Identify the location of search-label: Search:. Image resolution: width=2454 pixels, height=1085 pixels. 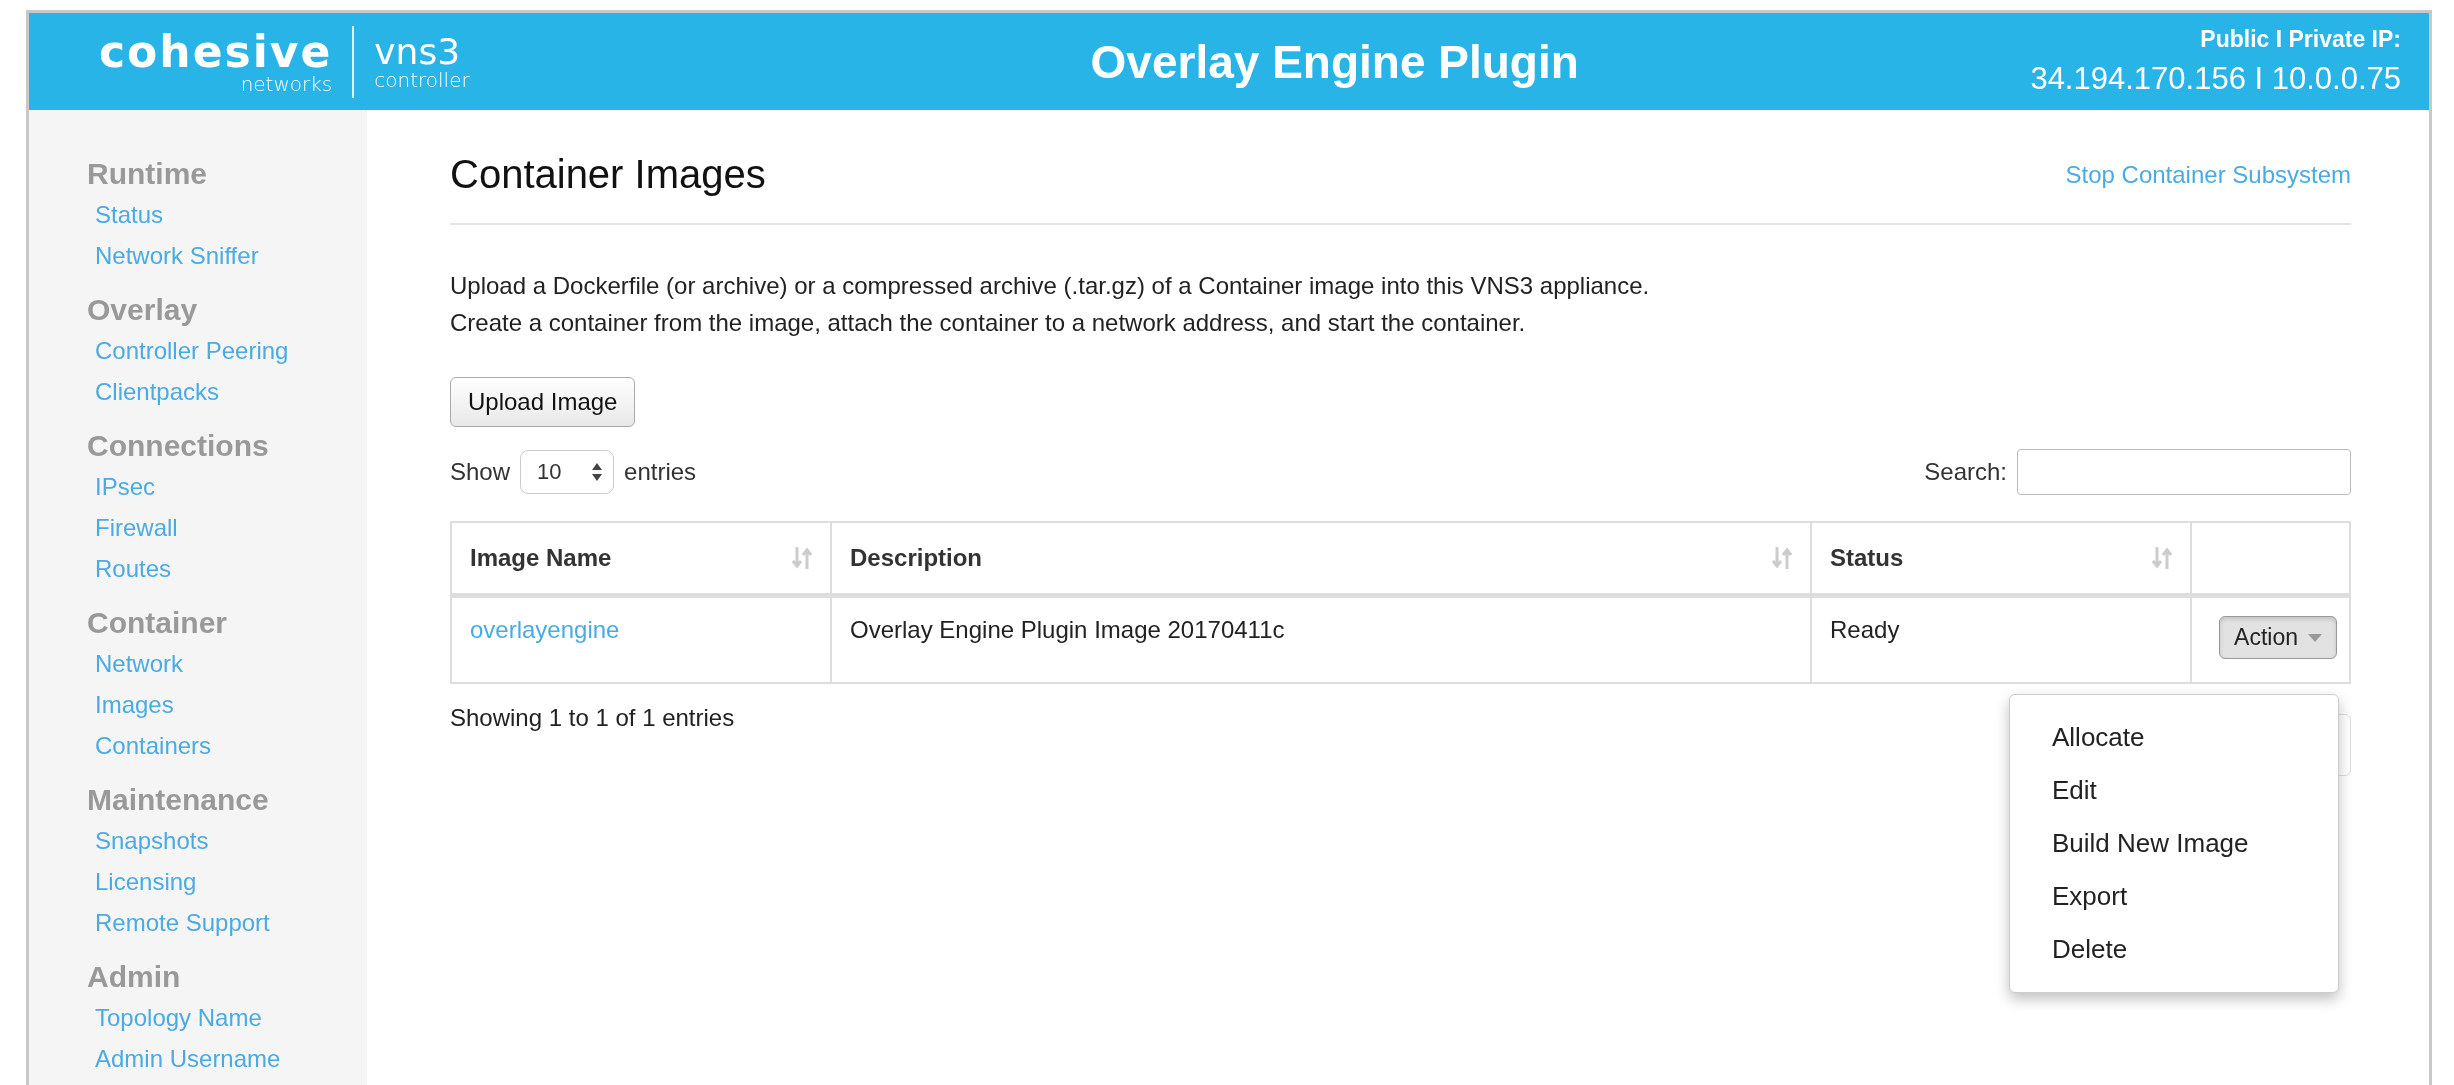
(1965, 472).